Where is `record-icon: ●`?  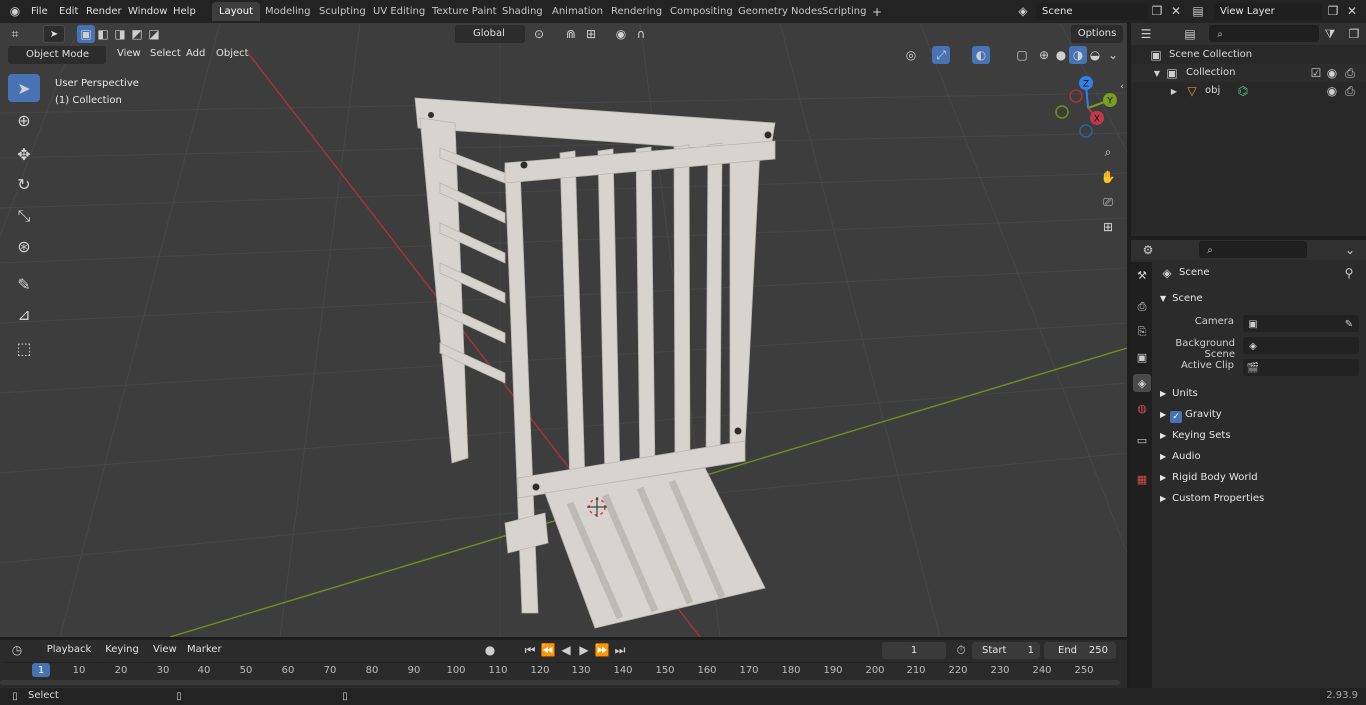
record-icon: ● is located at coordinates (490, 650).